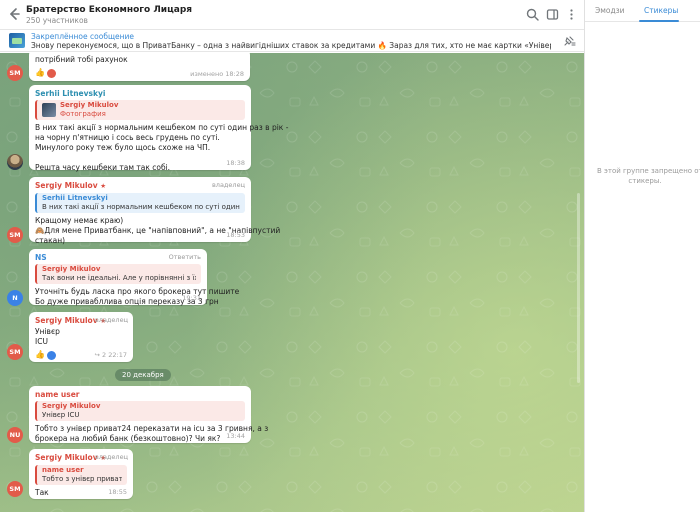 Image resolution: width=700 pixels, height=512 pixels. Describe the element at coordinates (97, 355) in the screenshot. I see `reply-arrow-icon: ↪` at that location.